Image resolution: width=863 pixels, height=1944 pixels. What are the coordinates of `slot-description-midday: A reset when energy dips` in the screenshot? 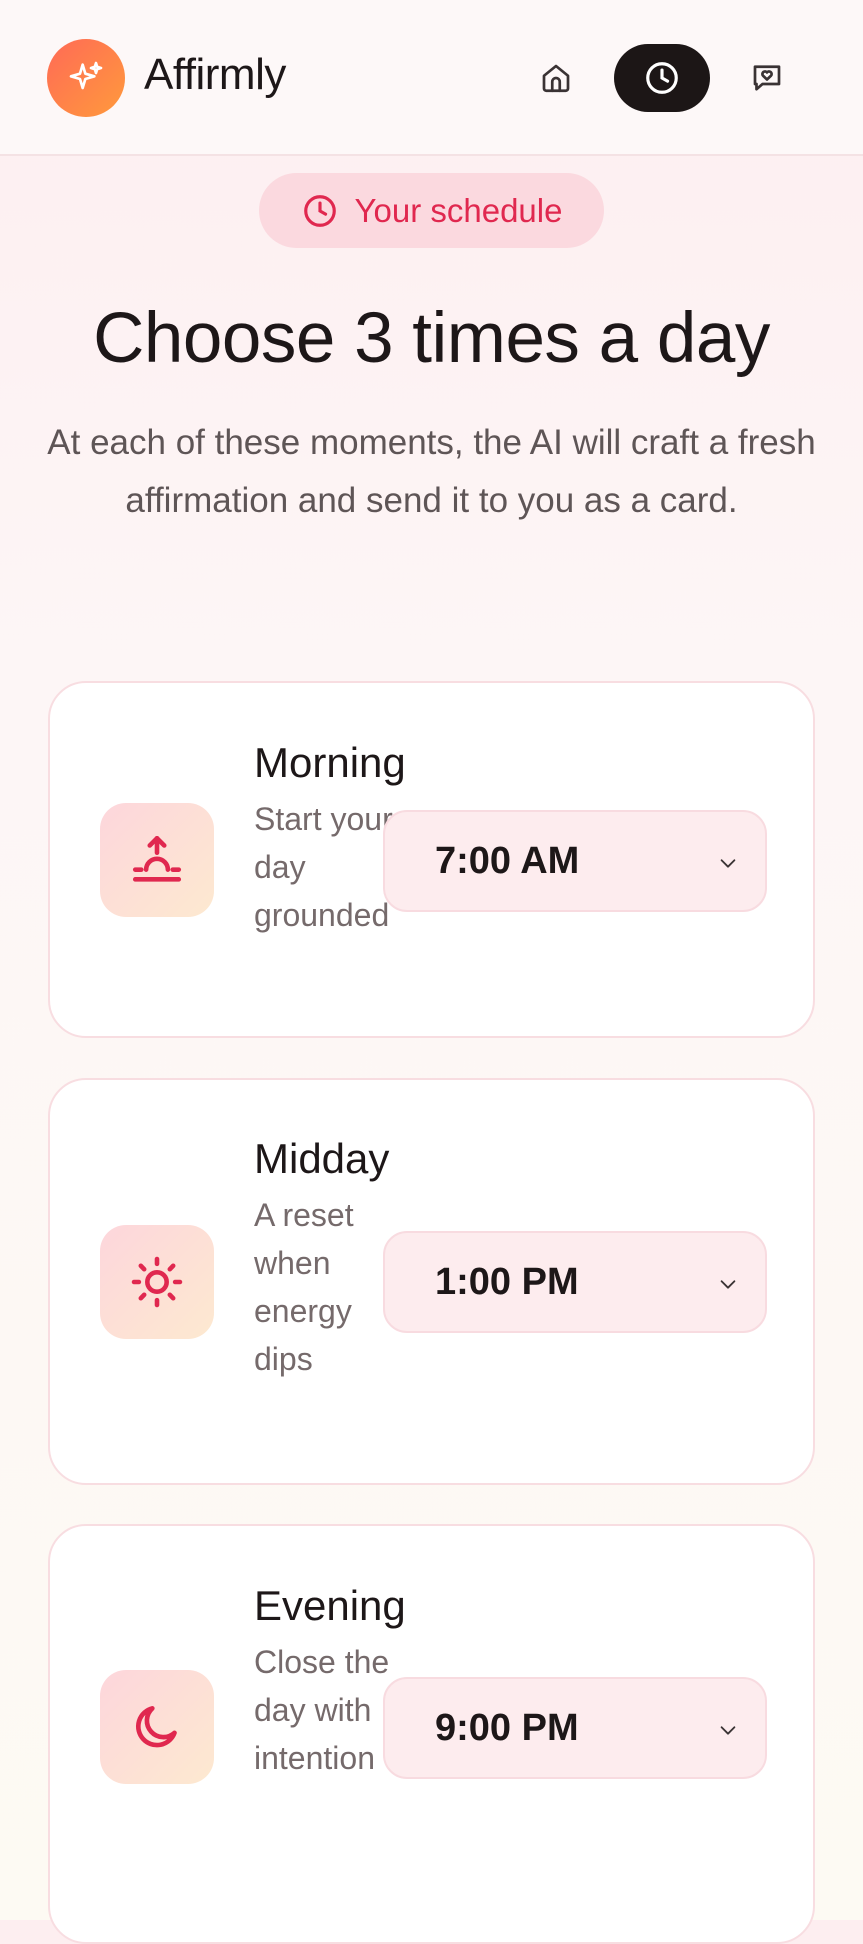 It's located at (304, 1287).